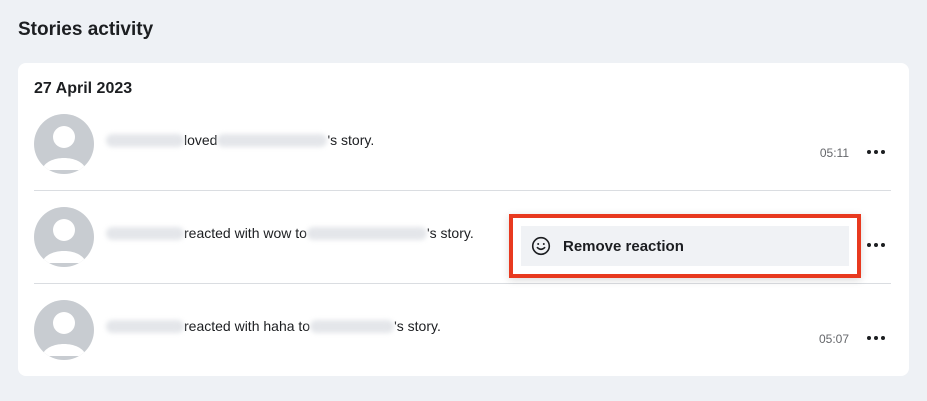 This screenshot has width=927, height=401. I want to click on remove-reaction-label: Remove reaction, so click(623, 246).